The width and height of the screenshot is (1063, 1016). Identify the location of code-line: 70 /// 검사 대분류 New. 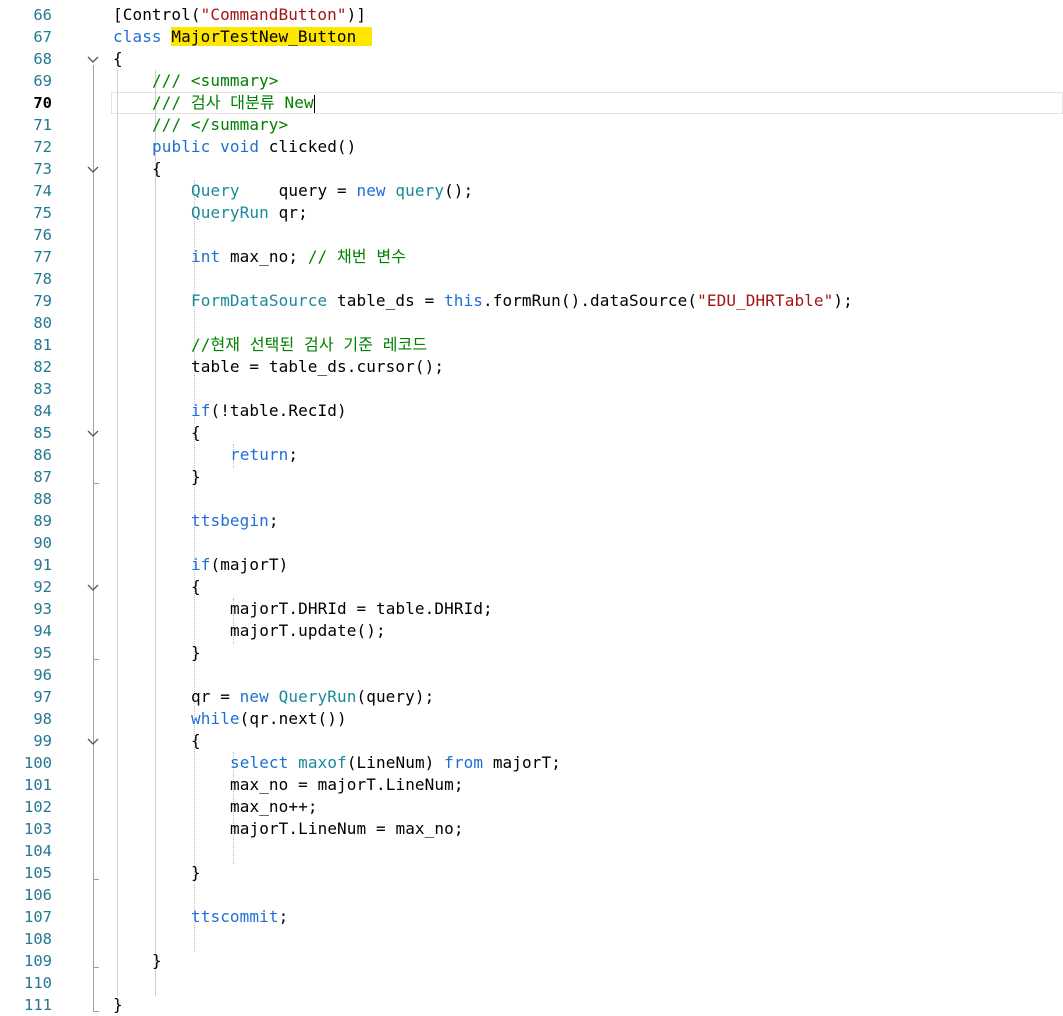
(531, 103).